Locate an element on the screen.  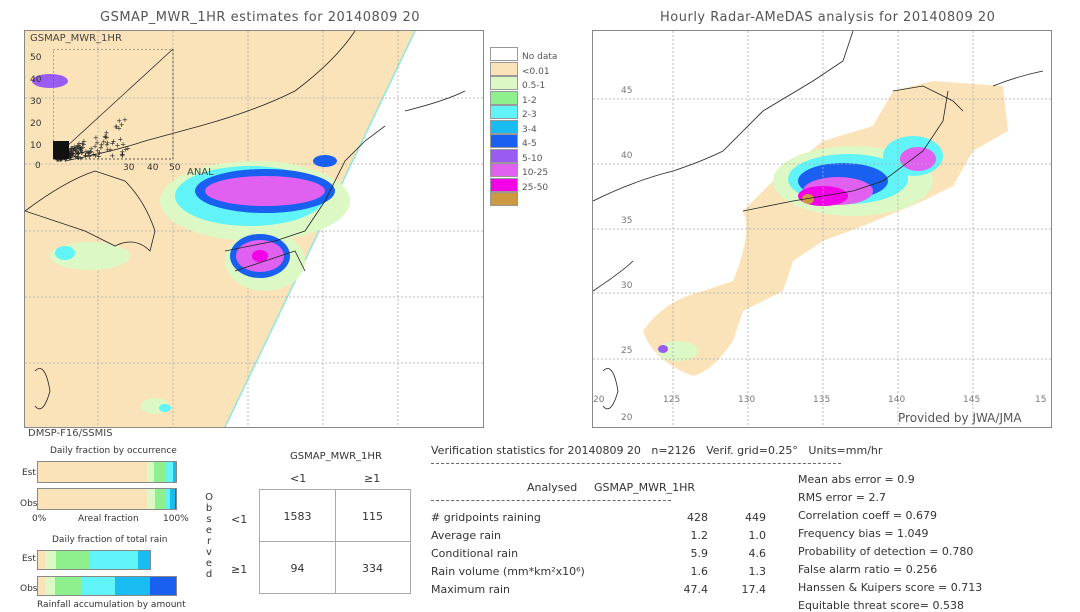
row-label: ≥1 is located at coordinates (239, 569).